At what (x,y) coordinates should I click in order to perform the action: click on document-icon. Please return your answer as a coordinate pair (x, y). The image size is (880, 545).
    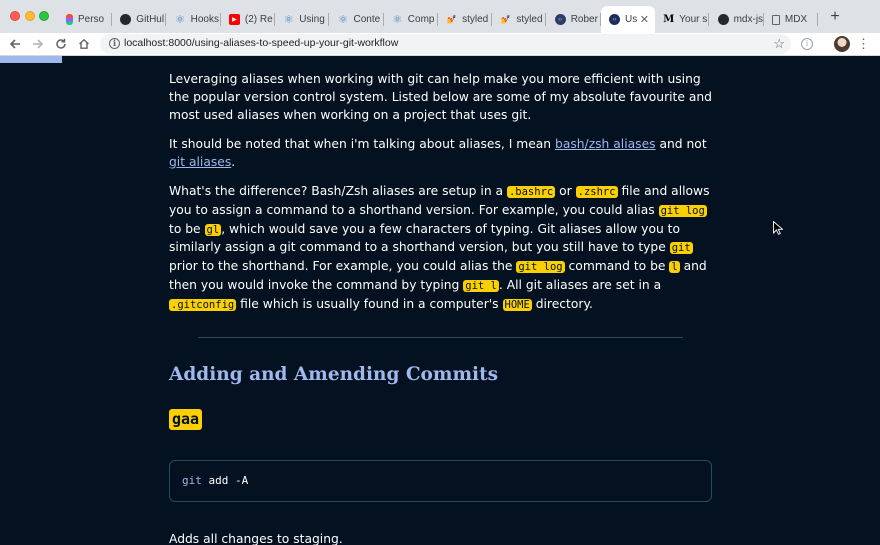
    Looking at the image, I should click on (775, 19).